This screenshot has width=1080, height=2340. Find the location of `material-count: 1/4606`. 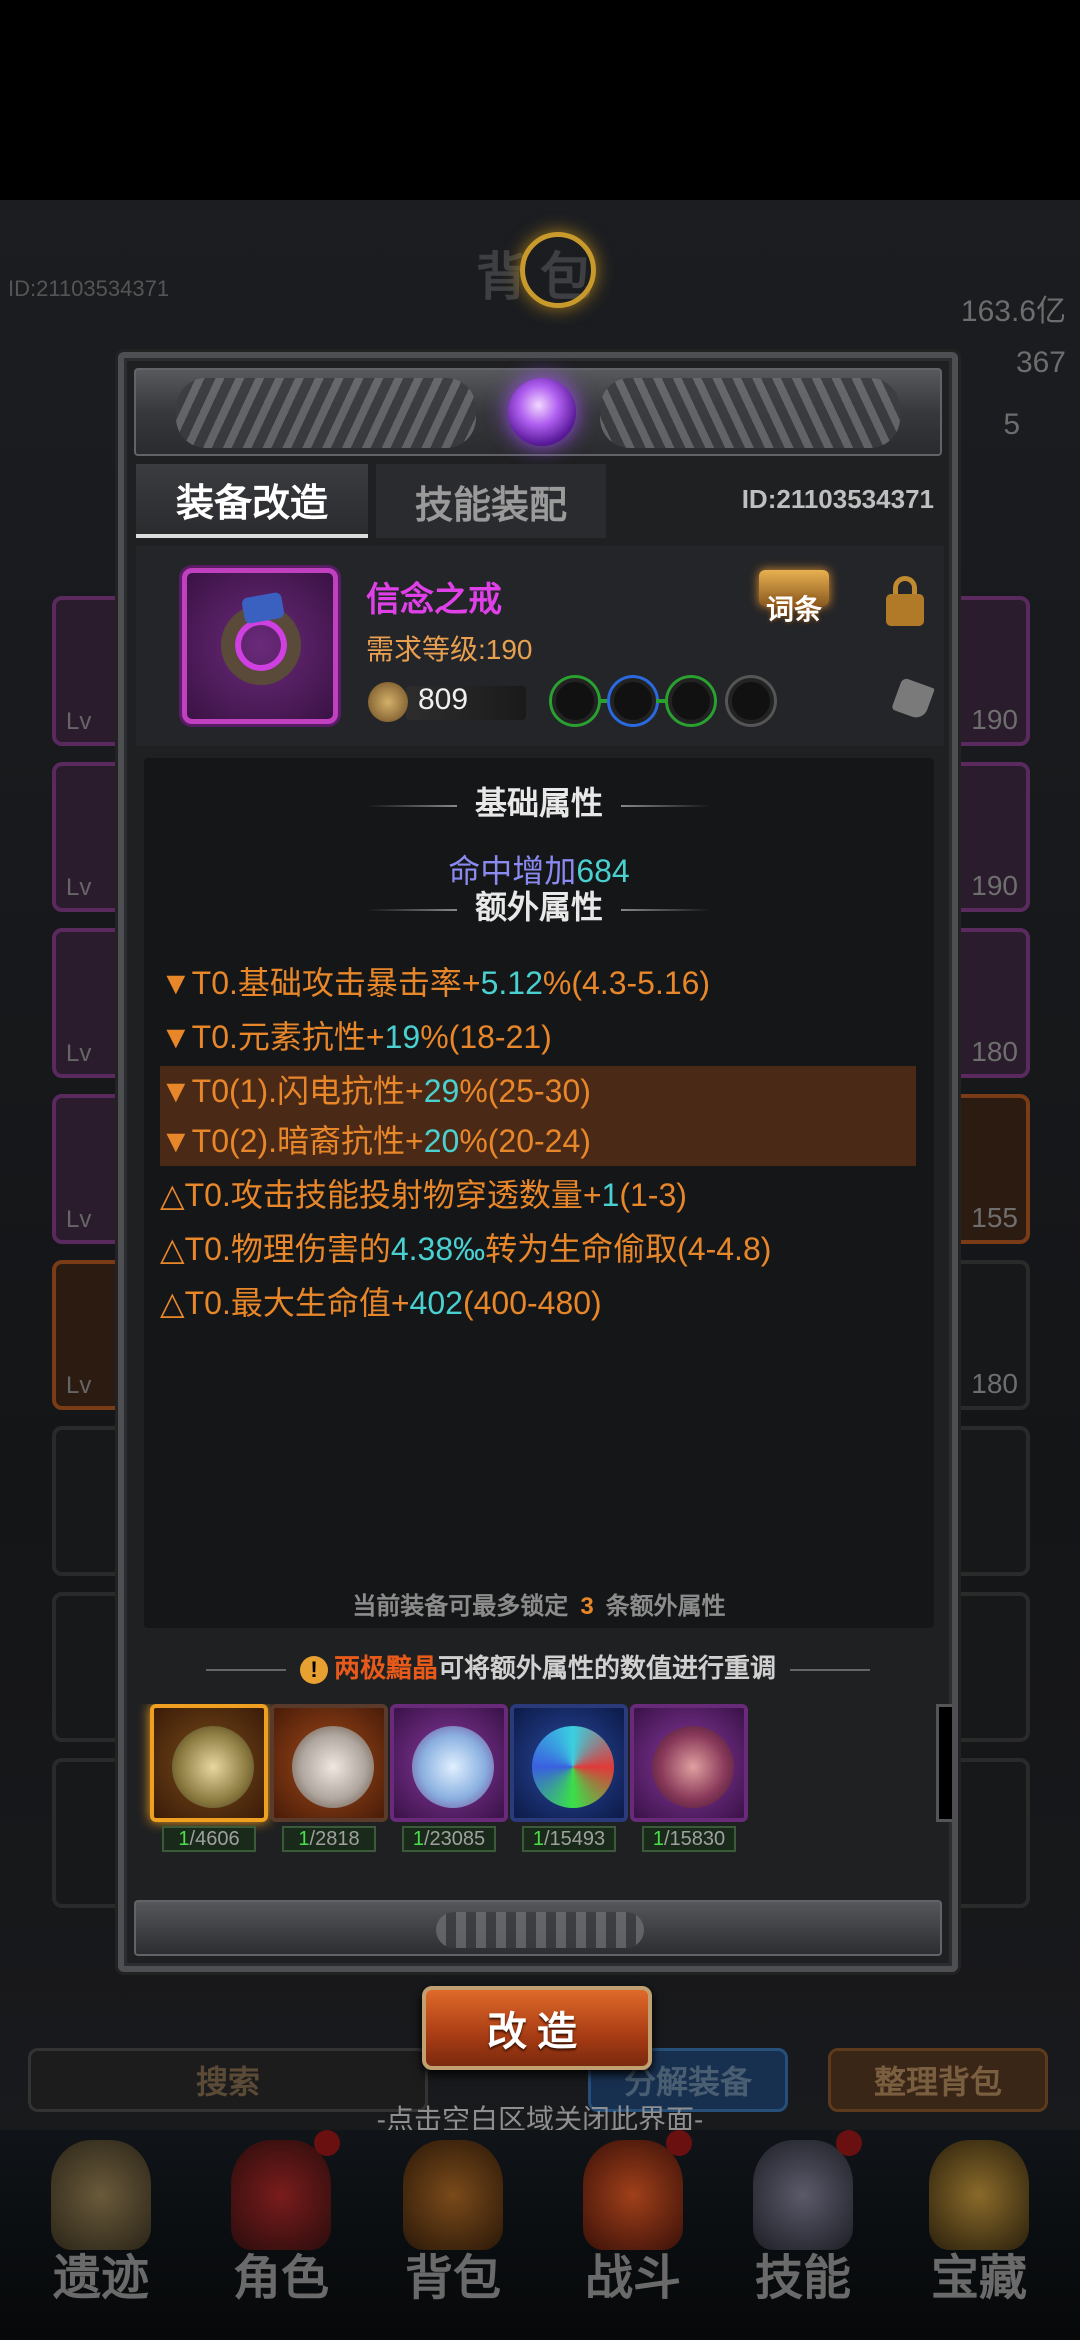

material-count: 1/4606 is located at coordinates (209, 1839).